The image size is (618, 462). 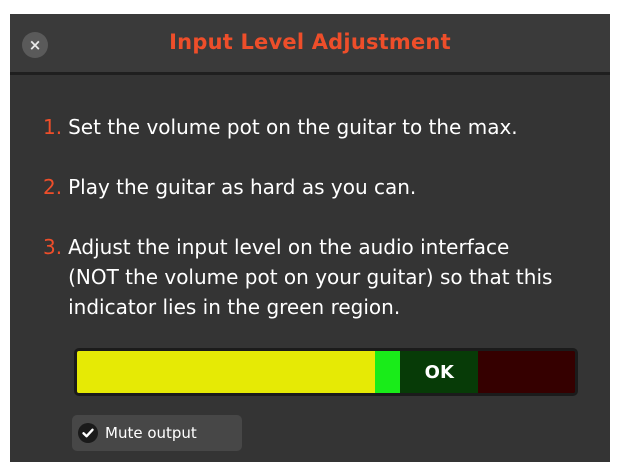 I want to click on mute-output-label: Mute output, so click(x=151, y=433).